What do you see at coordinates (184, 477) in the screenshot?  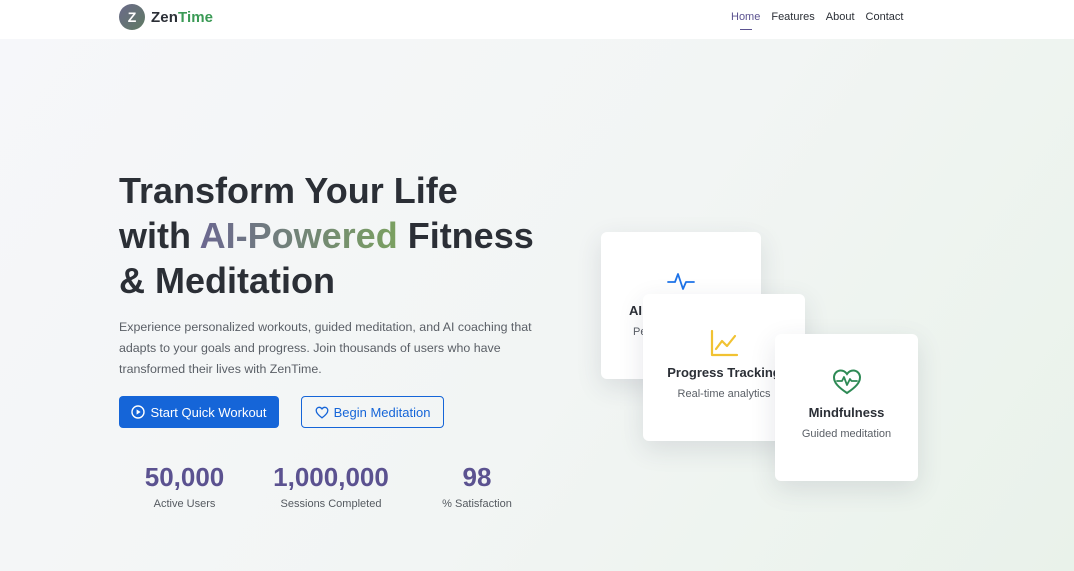 I see `stat-value: 50,000` at bounding box center [184, 477].